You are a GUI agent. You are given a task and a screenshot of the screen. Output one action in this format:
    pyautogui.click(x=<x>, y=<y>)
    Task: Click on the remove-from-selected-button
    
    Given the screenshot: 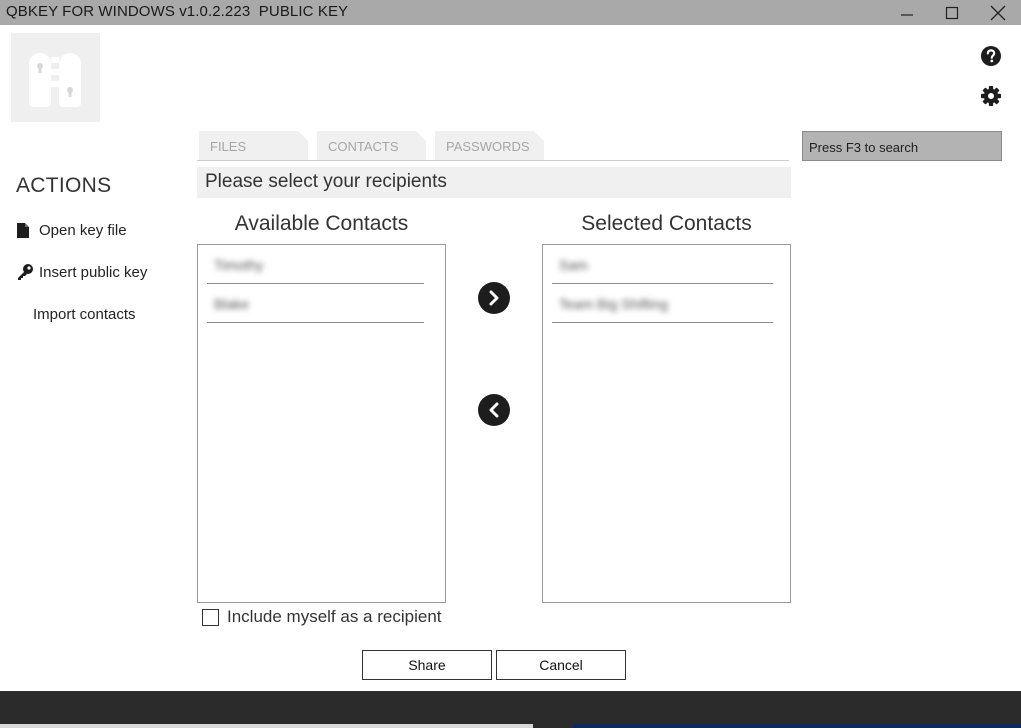 What is the action you would take?
    pyautogui.click(x=494, y=410)
    